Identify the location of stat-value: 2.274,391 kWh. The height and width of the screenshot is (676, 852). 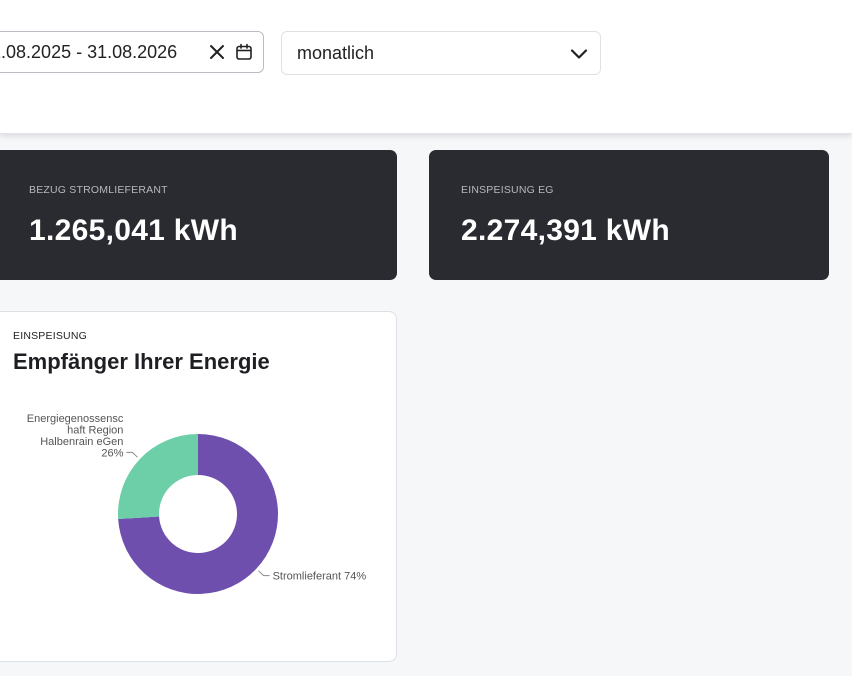
(566, 230).